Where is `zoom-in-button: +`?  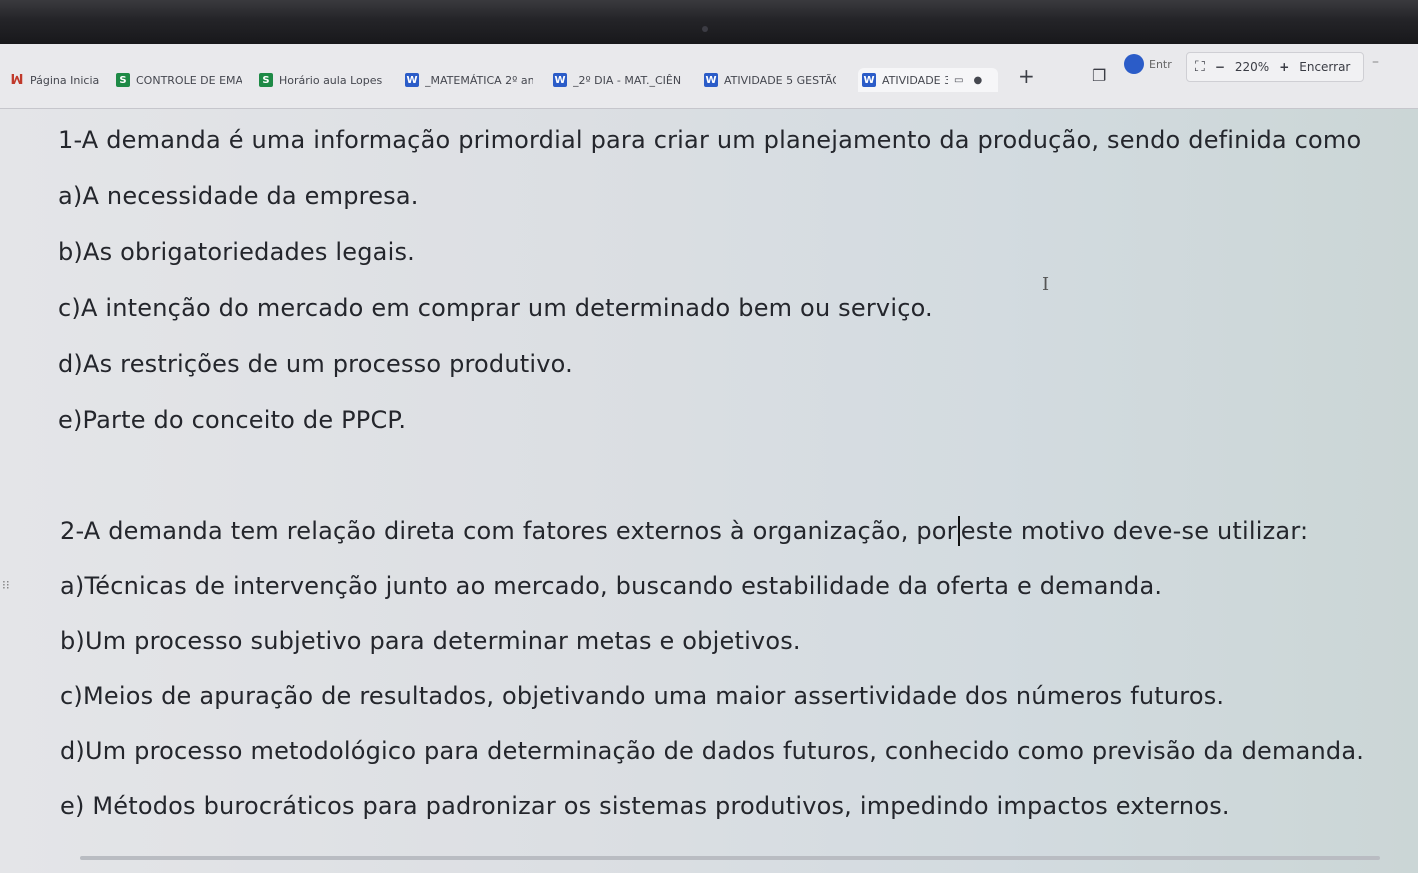 zoom-in-button: + is located at coordinates (1284, 67).